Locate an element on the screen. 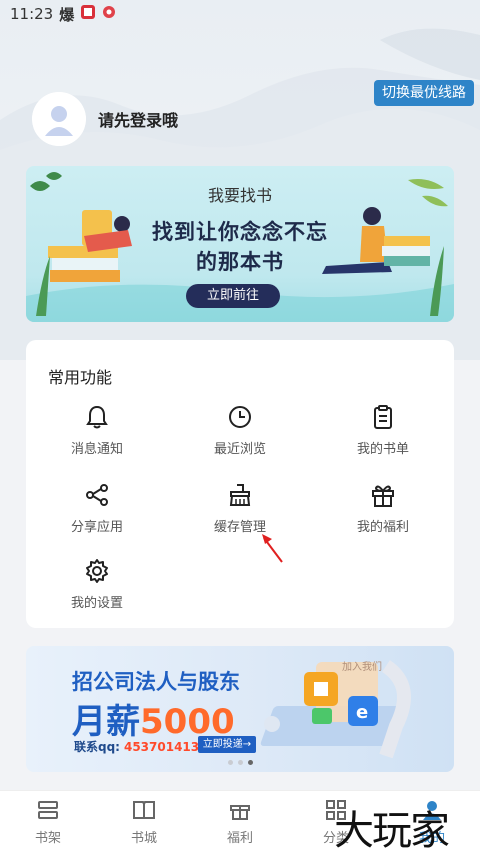 The image size is (480, 853). carousel-indicator is located at coordinates (243, 762).